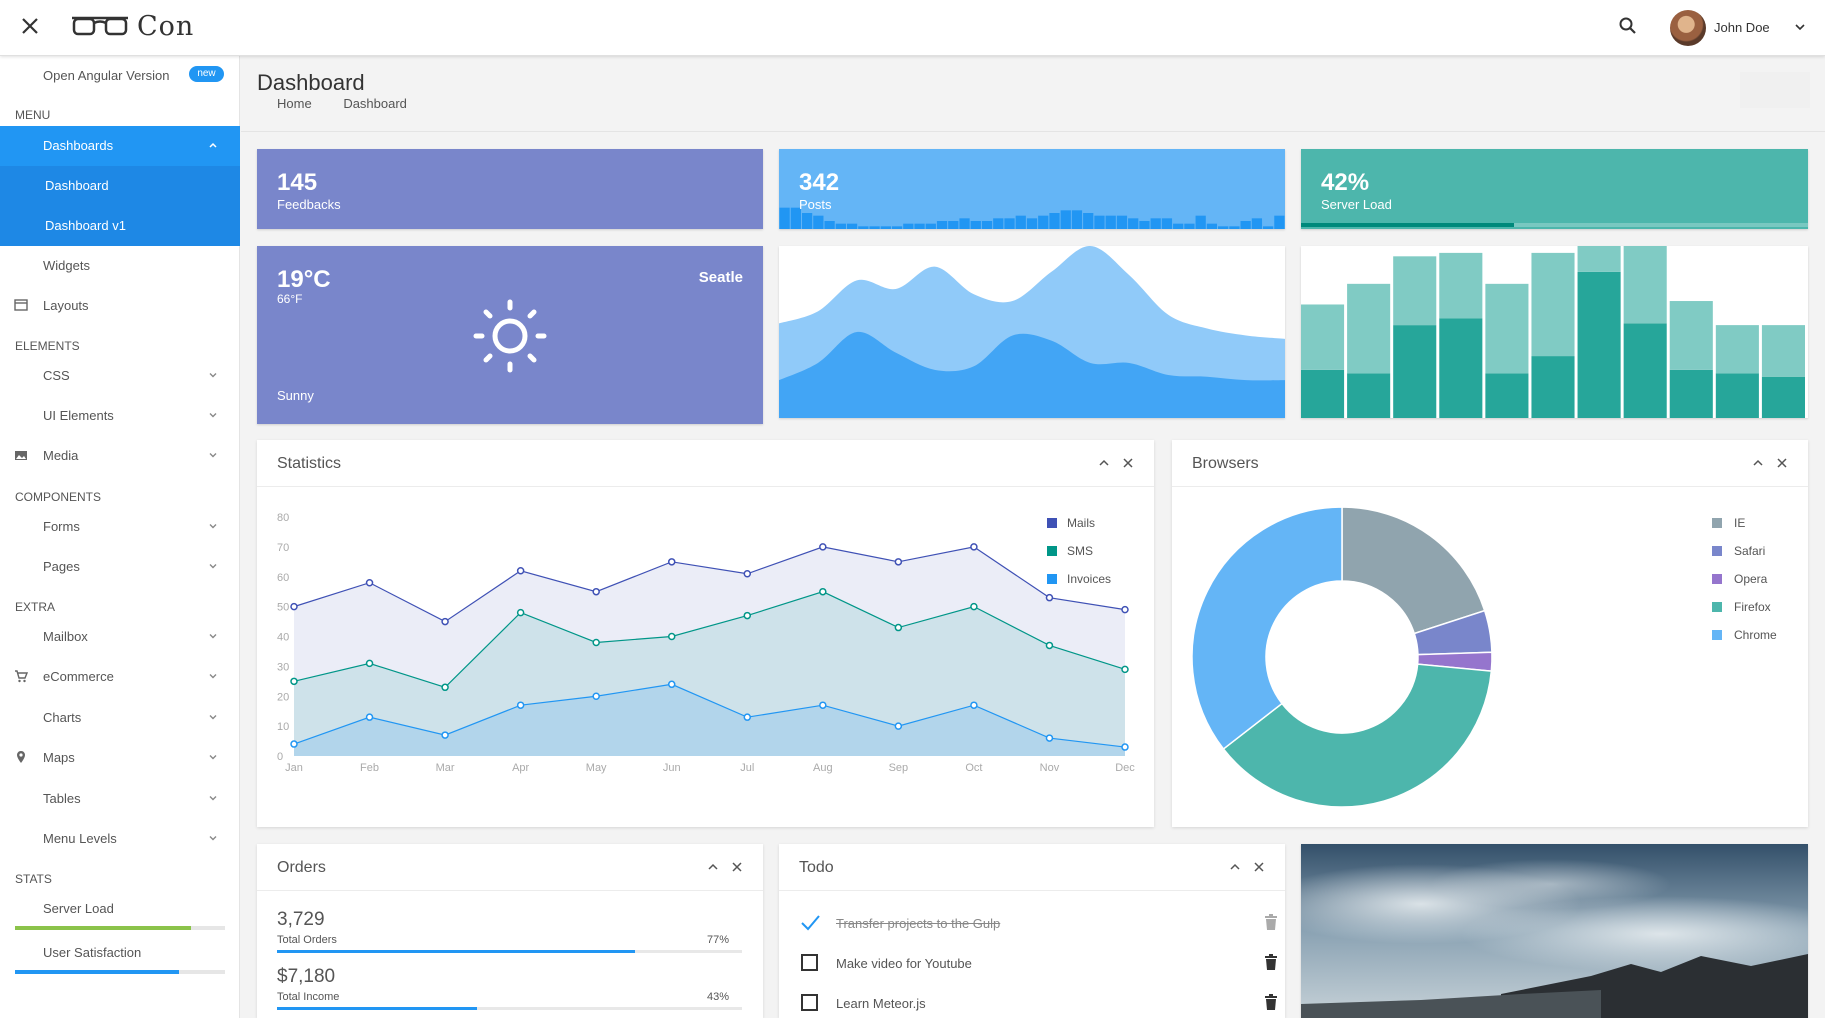 The height and width of the screenshot is (1018, 1825). Describe the element at coordinates (120, 758) in the screenshot. I see `sidebar-item-maps: Maps` at that location.